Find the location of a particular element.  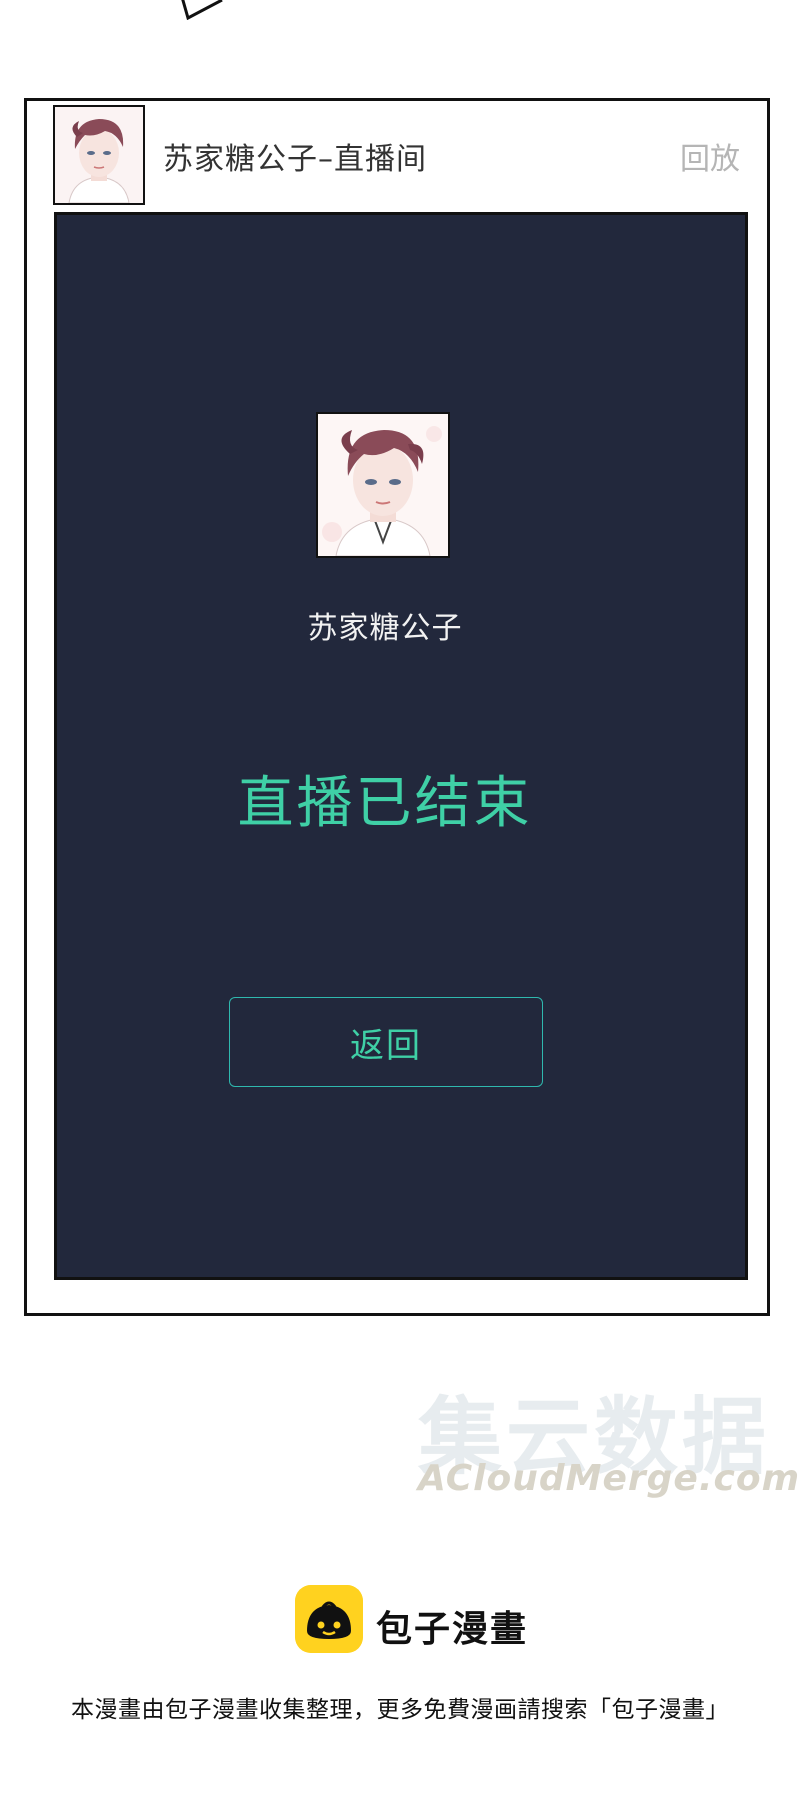

host-name: 苏家糖公子 is located at coordinates (385, 628).